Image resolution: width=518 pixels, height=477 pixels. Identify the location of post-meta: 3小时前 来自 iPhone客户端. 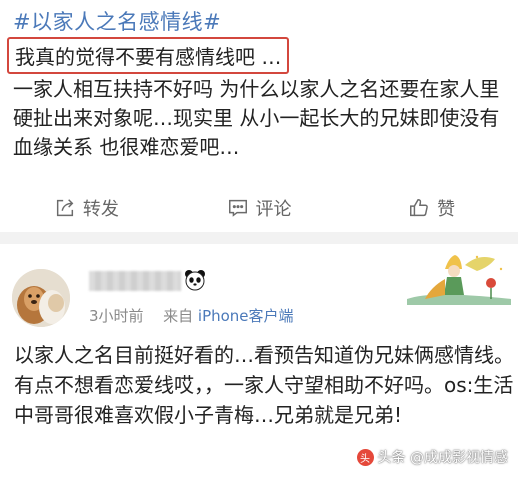
(191, 315).